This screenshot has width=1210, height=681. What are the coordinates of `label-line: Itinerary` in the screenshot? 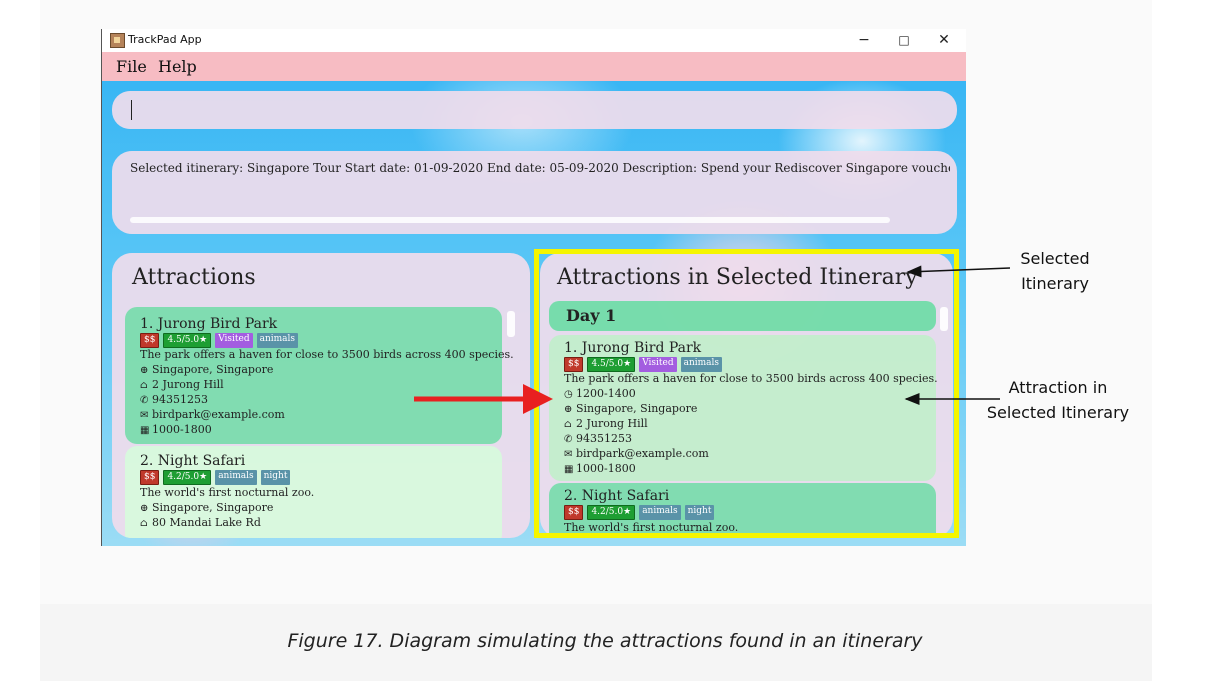 It's located at (1055, 283).